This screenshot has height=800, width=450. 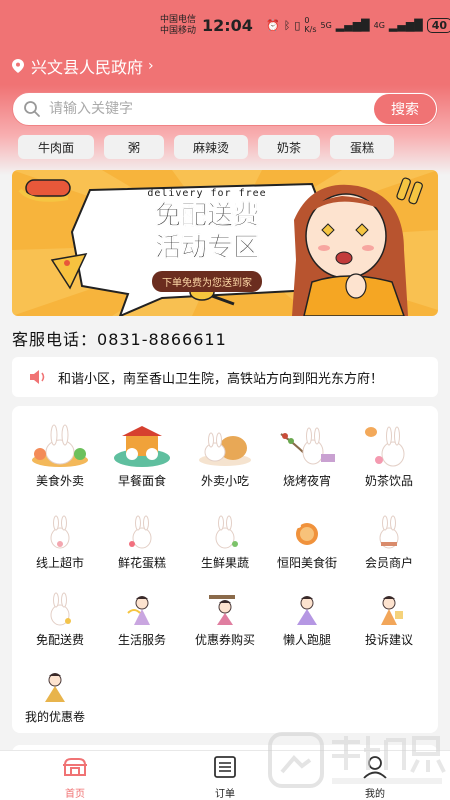 I want to click on category-item: 免配送费, so click(x=60, y=619).